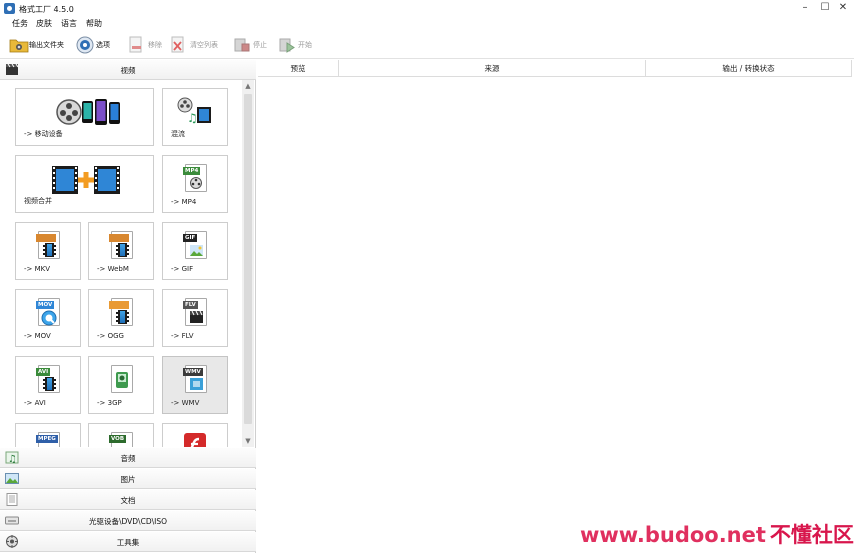  Describe the element at coordinates (248, 441) in the screenshot. I see `scroll-down-arrow-icon: ▼` at that location.